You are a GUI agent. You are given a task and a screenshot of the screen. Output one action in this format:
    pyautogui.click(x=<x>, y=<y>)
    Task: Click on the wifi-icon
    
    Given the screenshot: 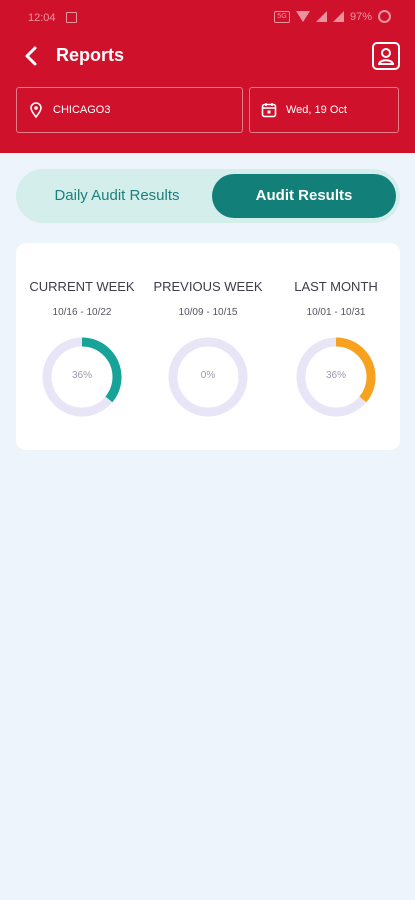 What is the action you would take?
    pyautogui.click(x=302, y=16)
    